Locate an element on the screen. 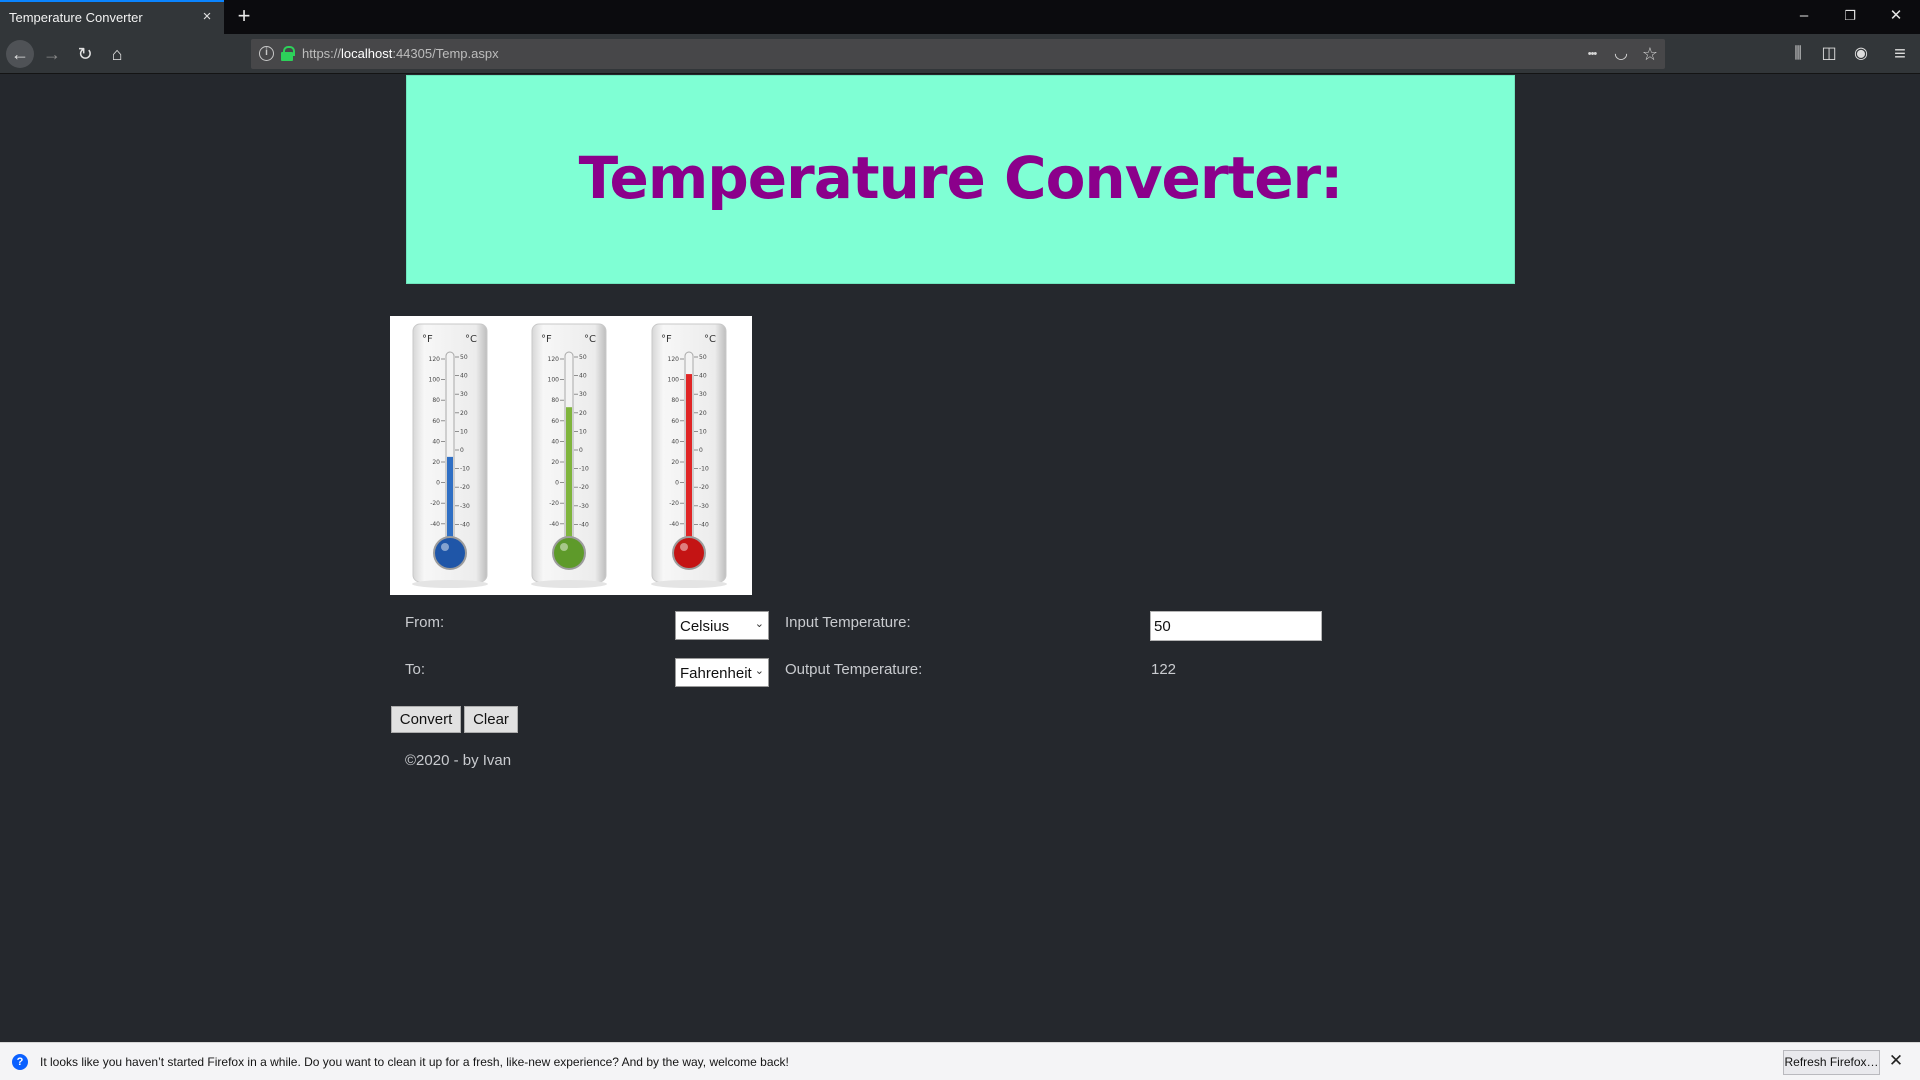 The image size is (1920, 1080). to-unit-select: Fahrenheit ⌄ is located at coordinates (722, 672).